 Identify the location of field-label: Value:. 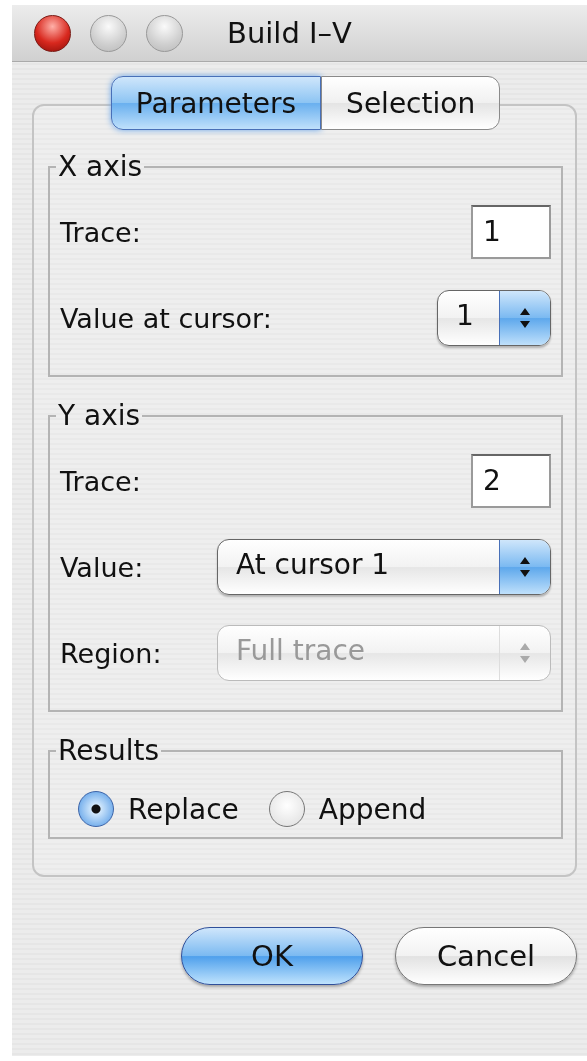
(102, 567).